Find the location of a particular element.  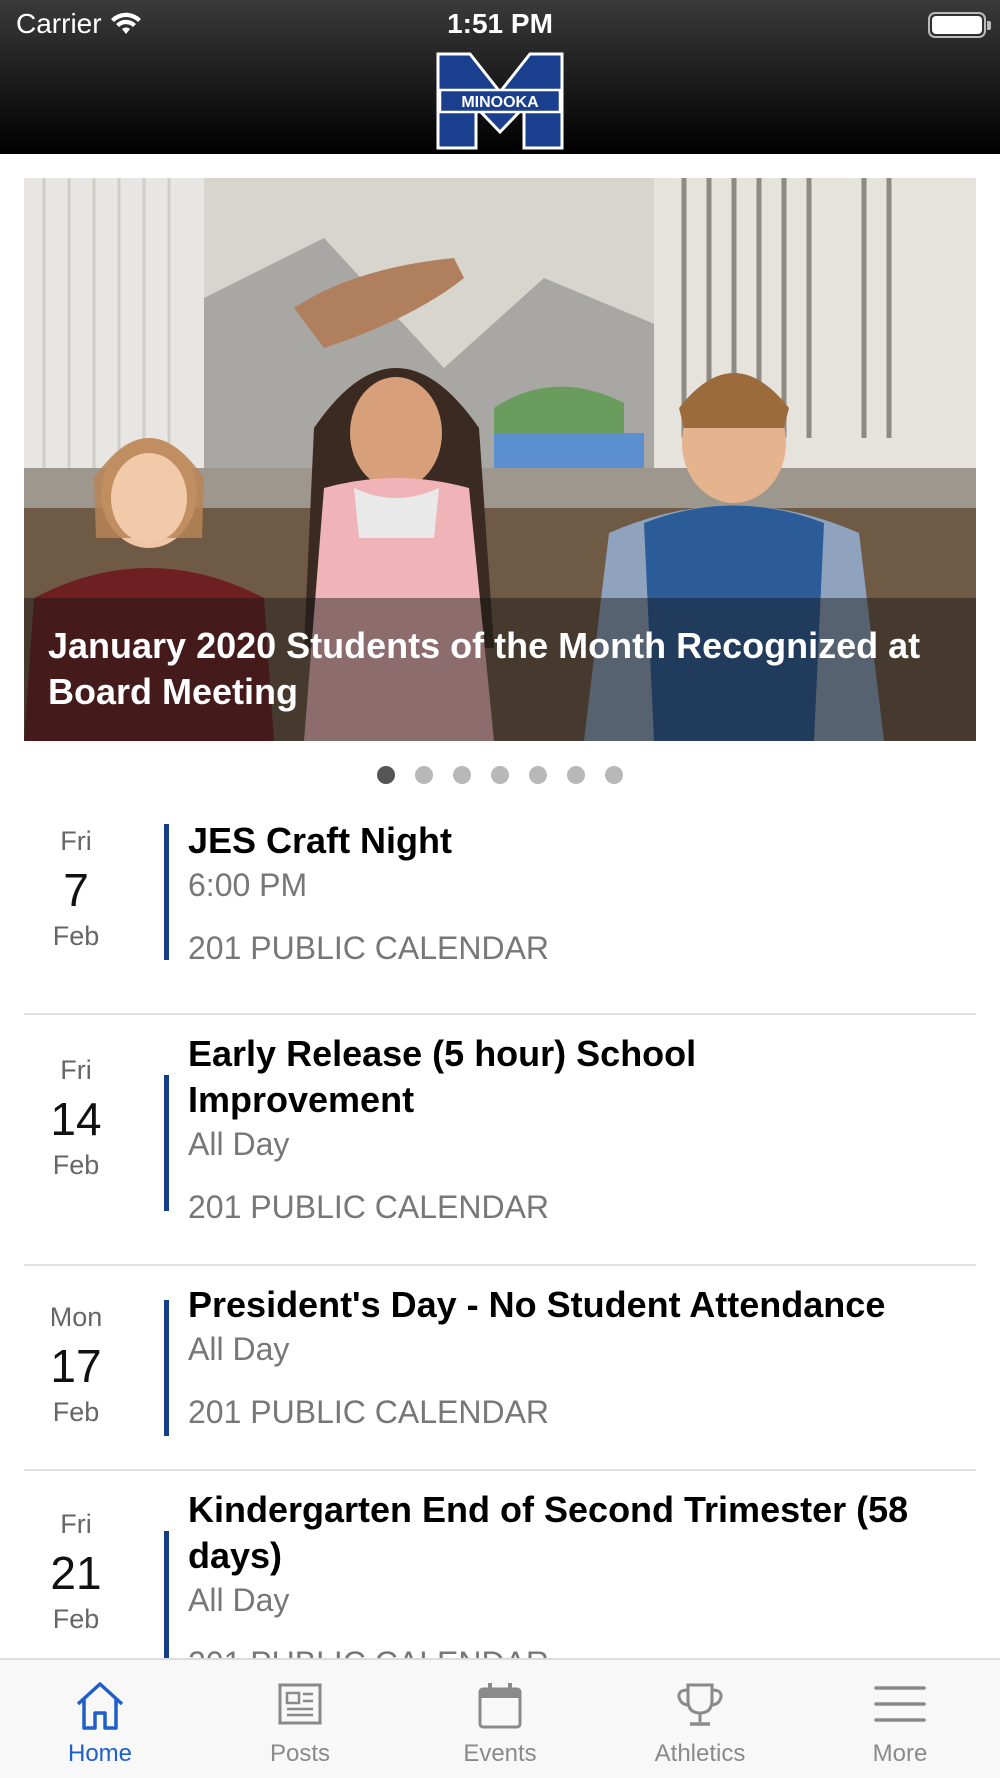

tab-label: Home is located at coordinates (100, 1753).